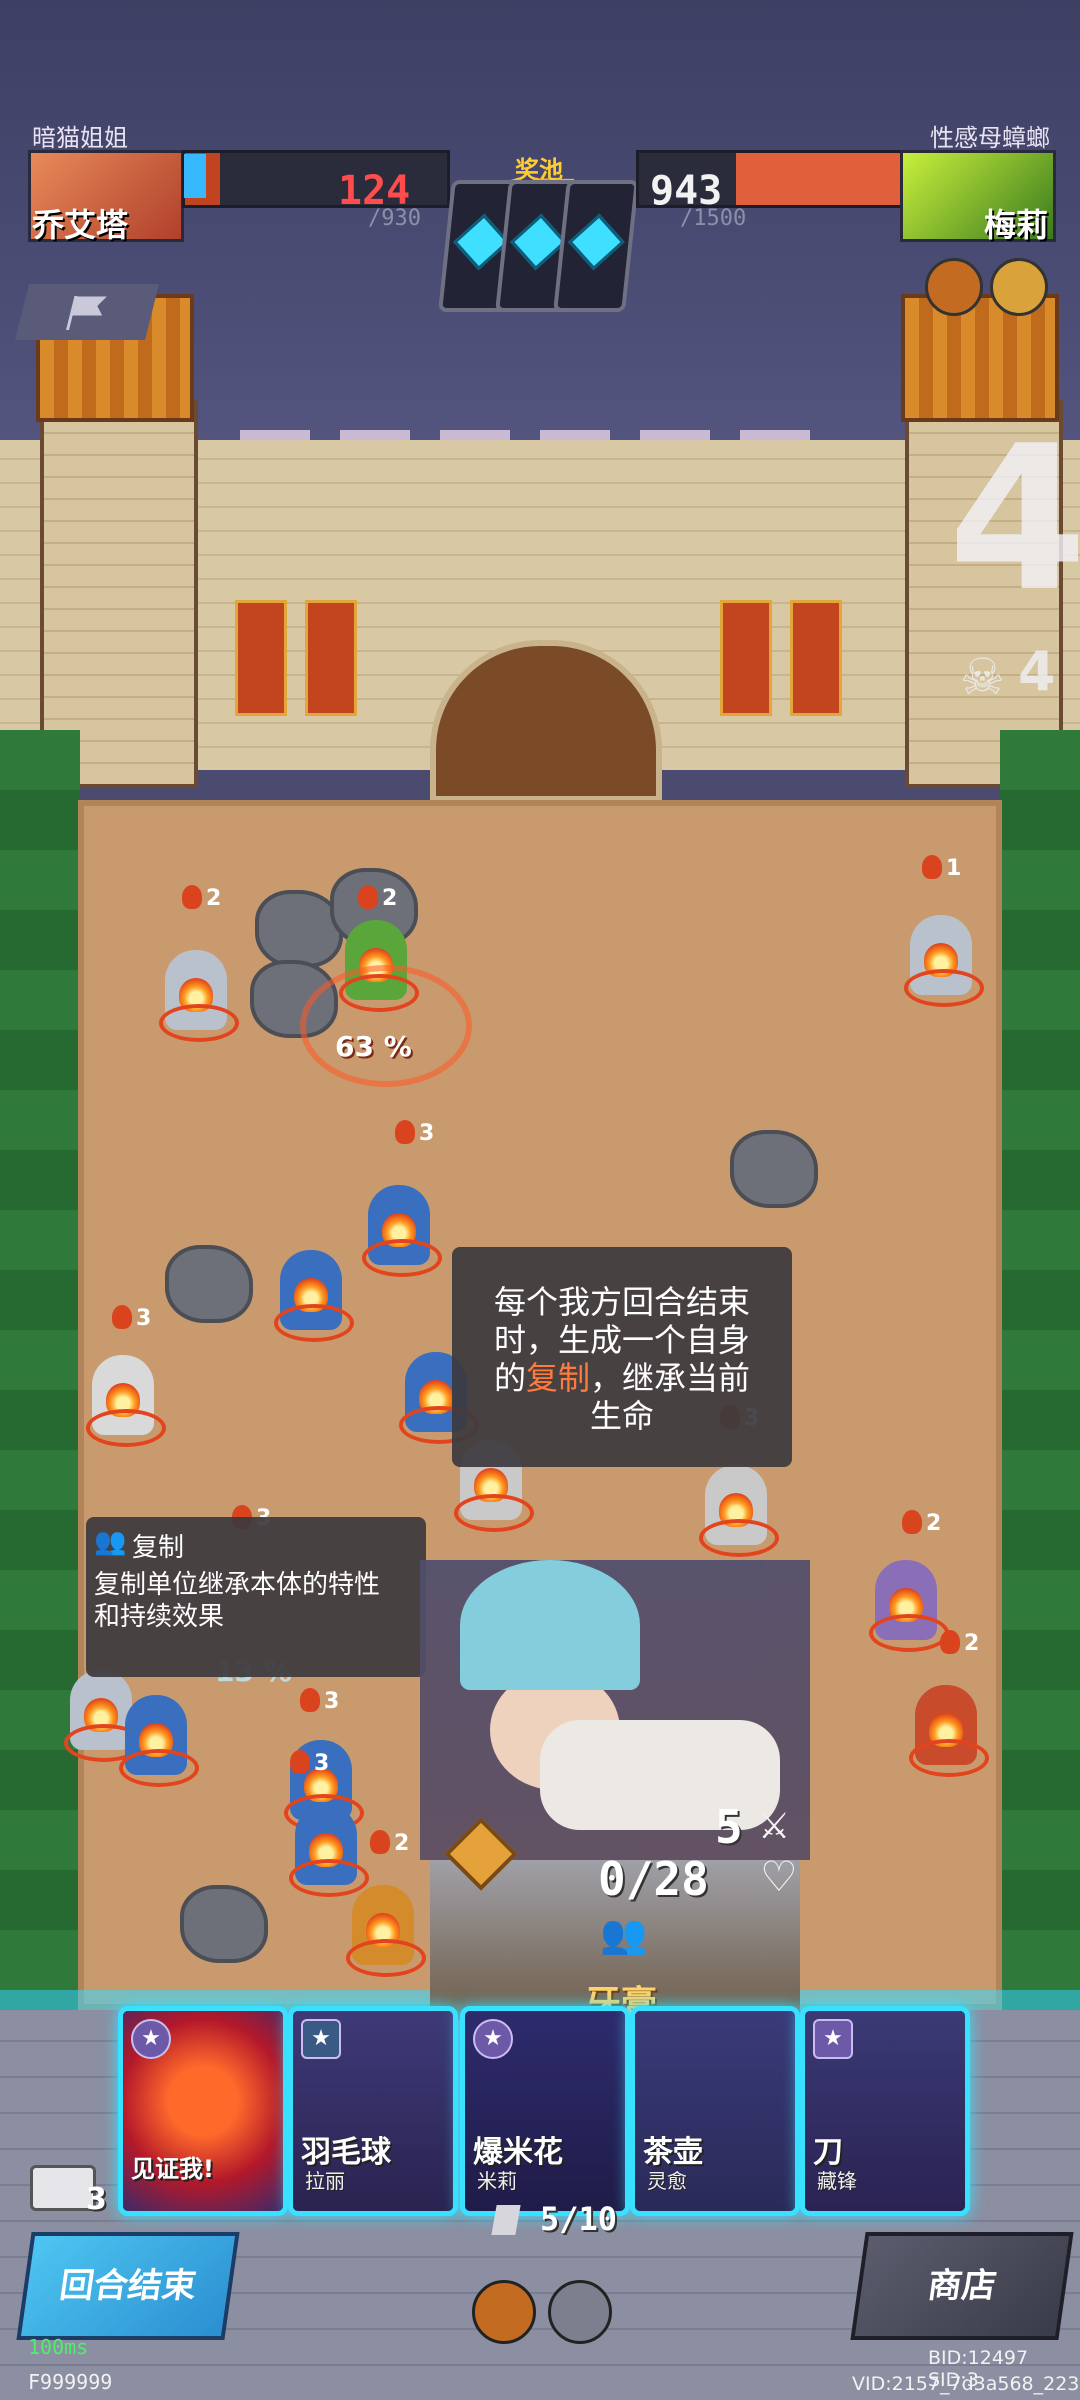 The image size is (1080, 2400). I want to click on burn-stack-label: 1, so click(941, 868).